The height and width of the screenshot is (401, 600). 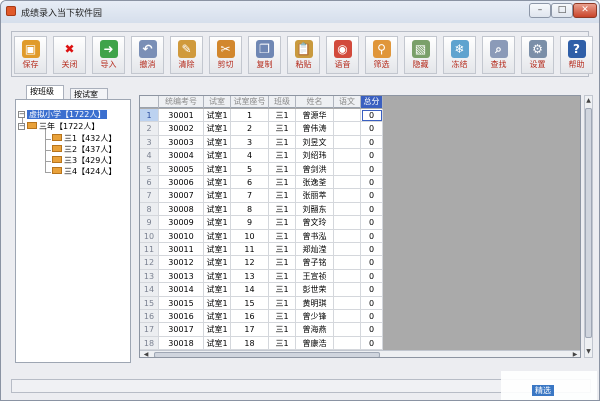 I want to click on table-cell: 曾子铭, so click(x=315, y=263).